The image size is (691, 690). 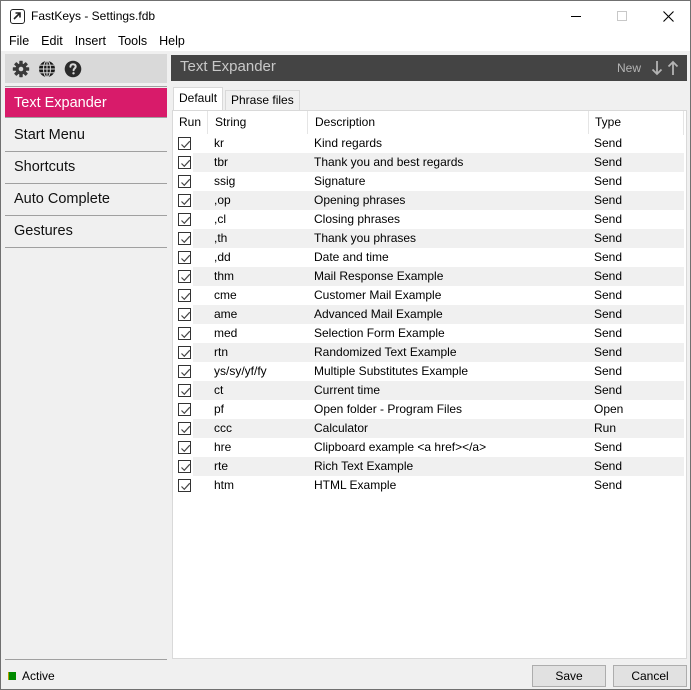 What do you see at coordinates (86, 86) in the screenshot?
I see `sidebar-divider` at bounding box center [86, 86].